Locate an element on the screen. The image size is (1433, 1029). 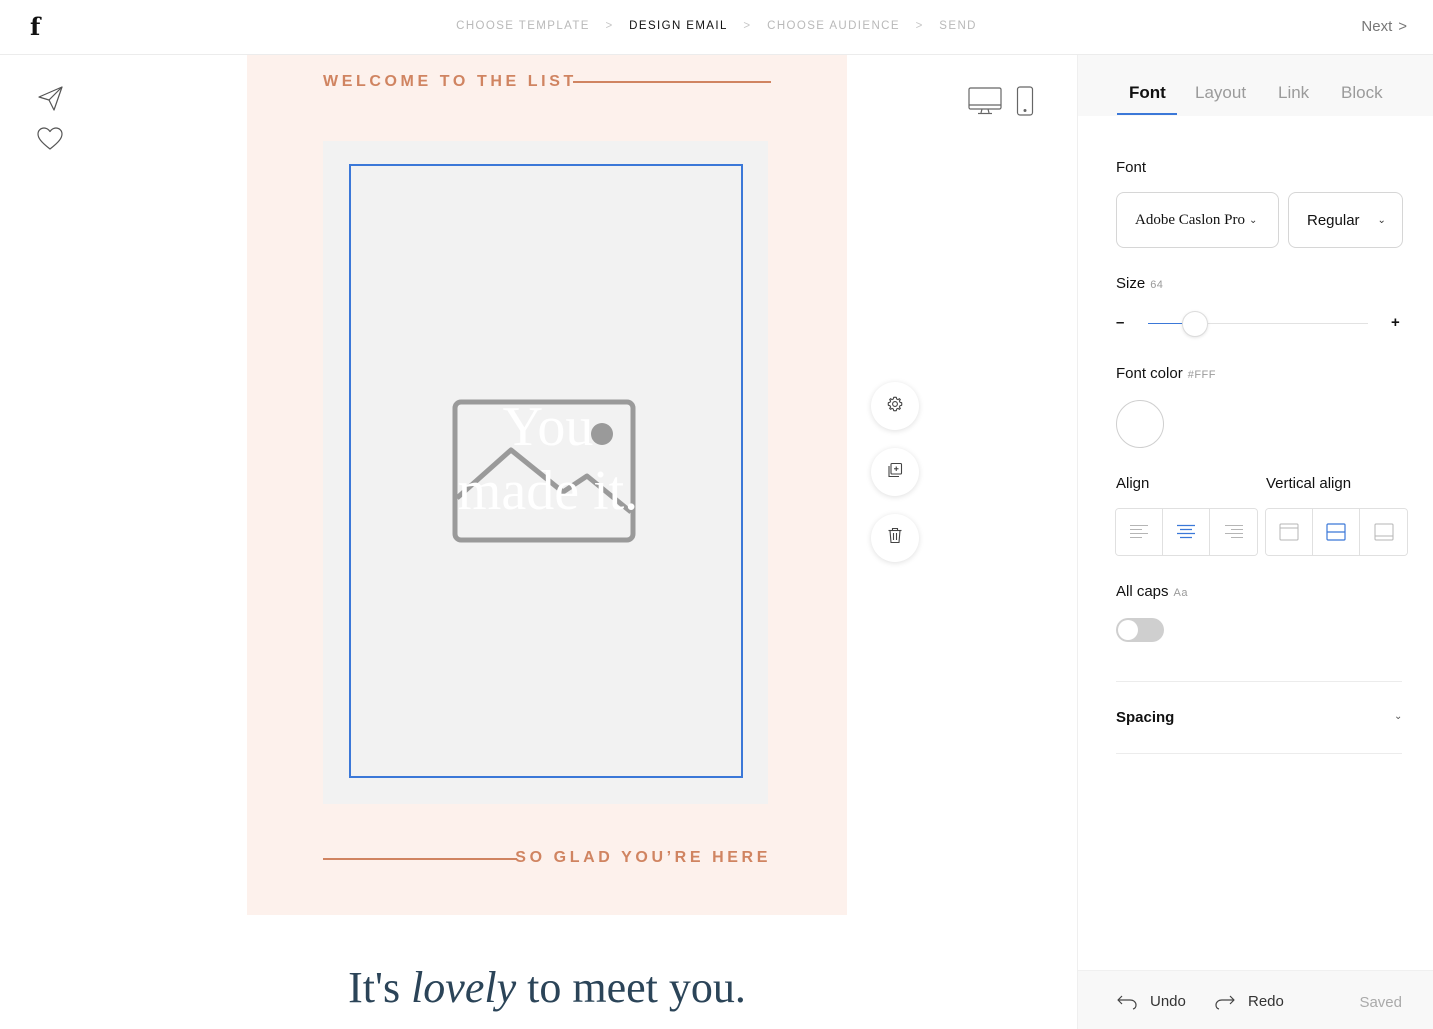
history-bar: Undo Redo Saved is located at coordinates (1255, 999).